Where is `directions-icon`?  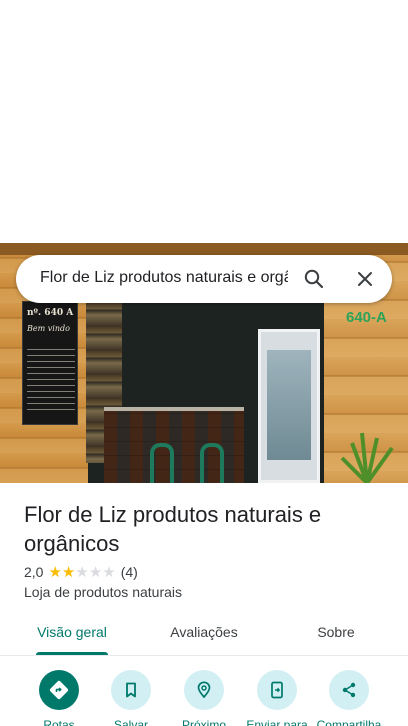
directions-icon is located at coordinates (59, 690).